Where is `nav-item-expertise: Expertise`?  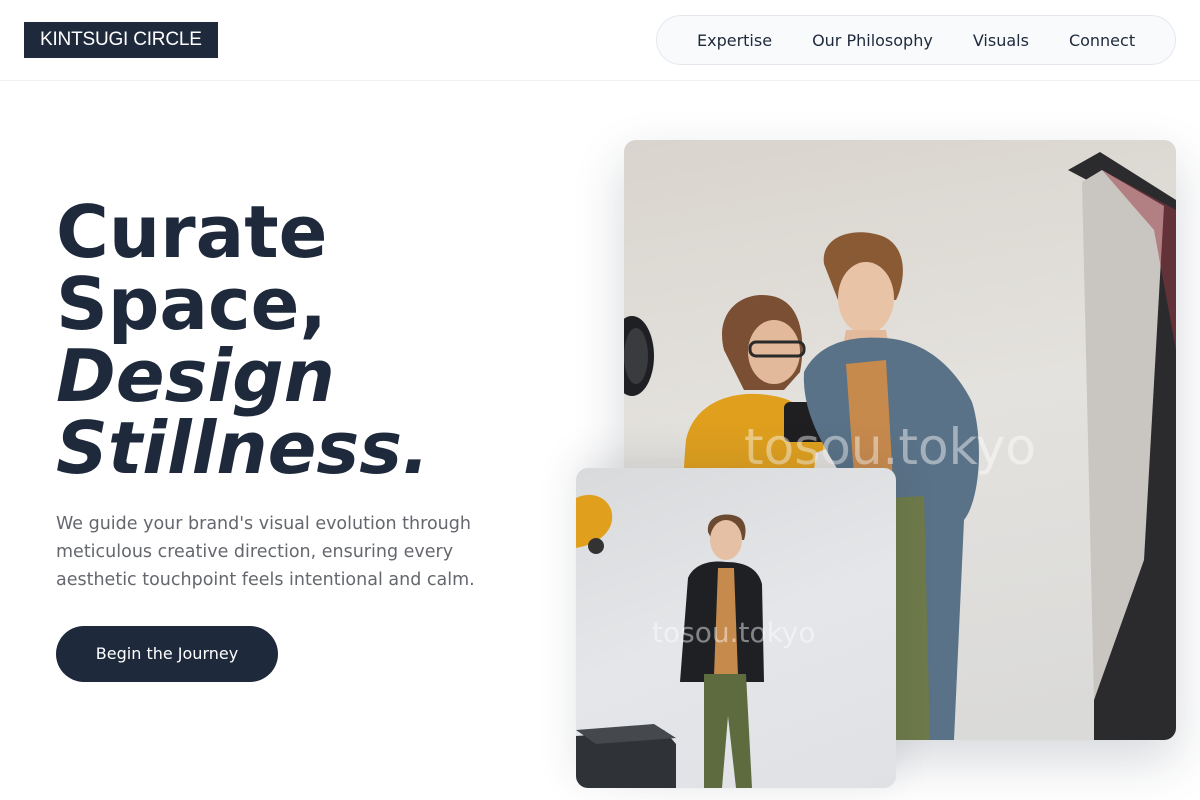
nav-item-expertise: Expertise is located at coordinates (734, 40).